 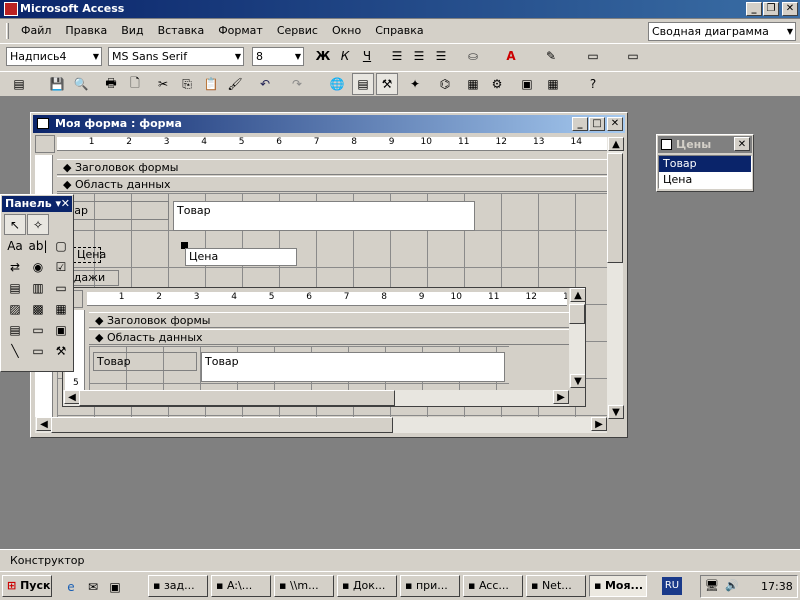 I want to click on textbox-icon: ab|, so click(x=38, y=245).